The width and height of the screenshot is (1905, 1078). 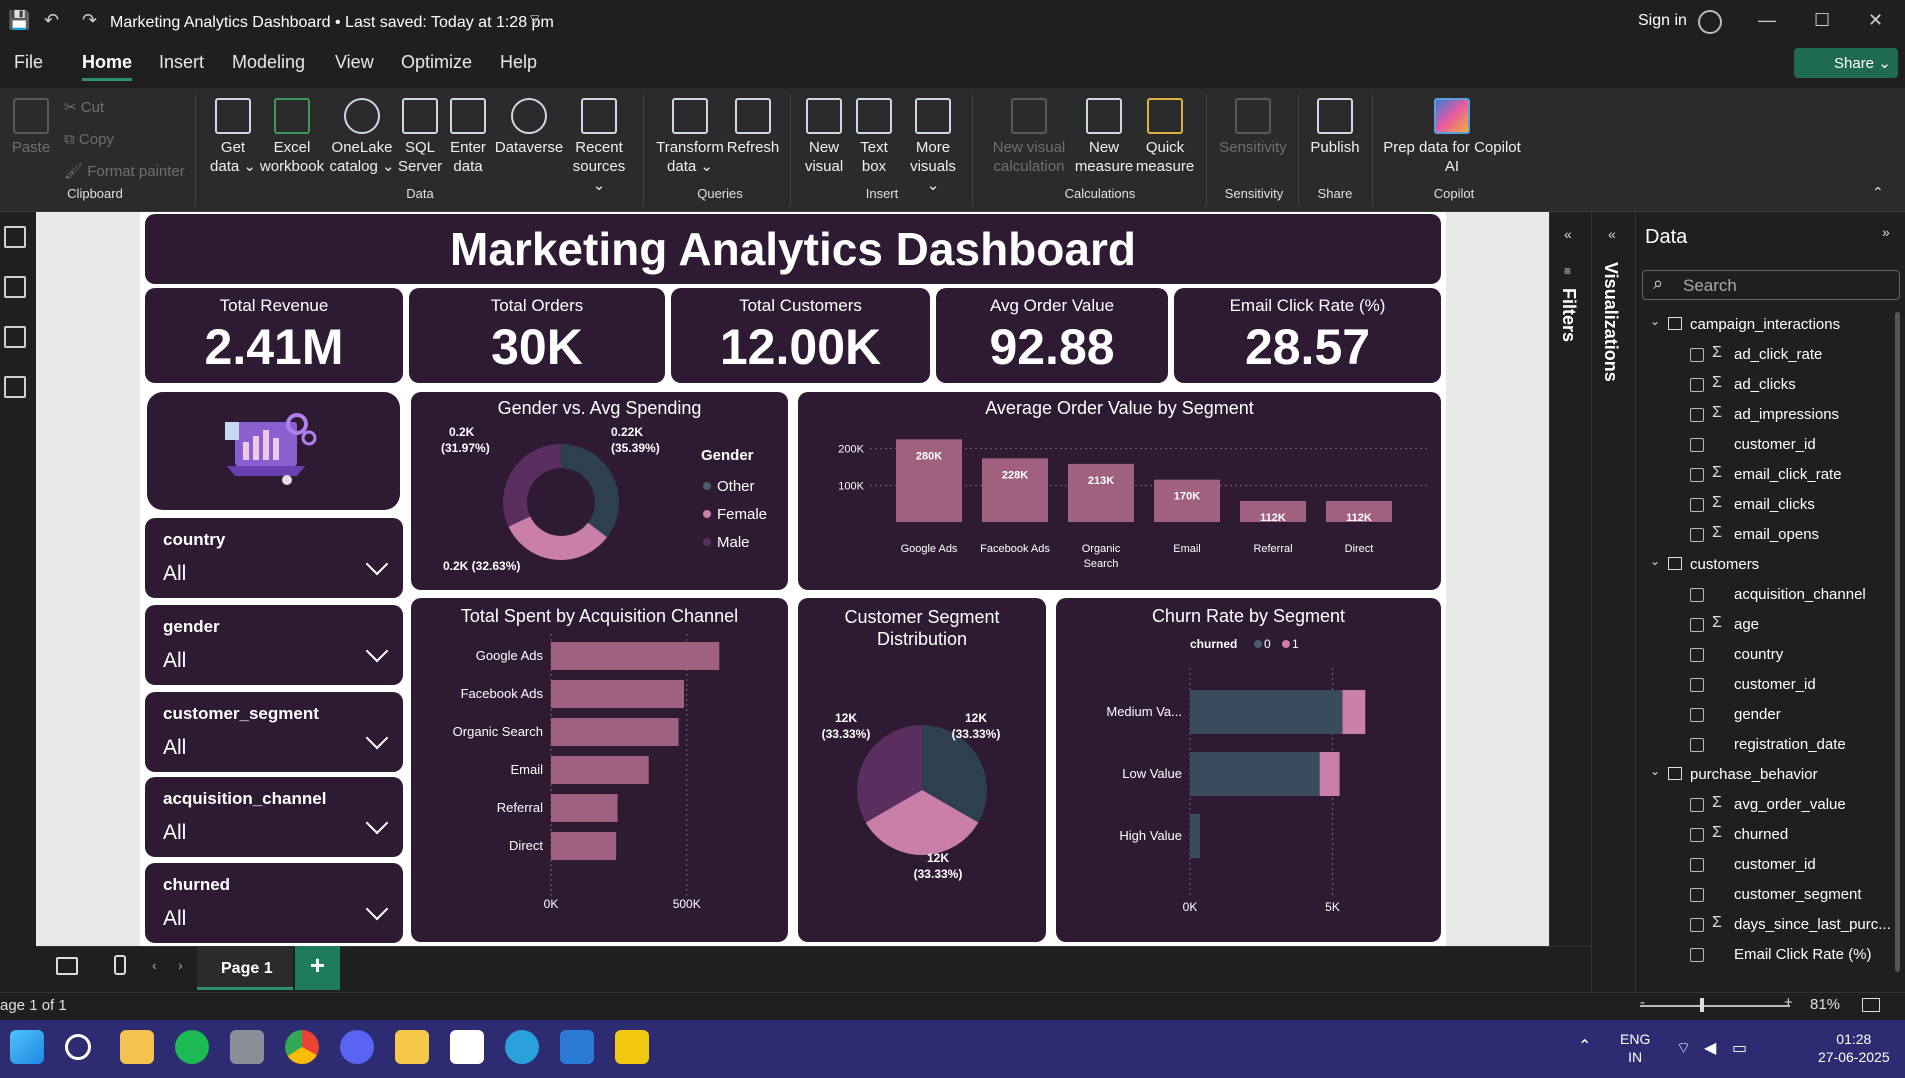 I want to click on telegram-icon, so click(x=522, y=1047).